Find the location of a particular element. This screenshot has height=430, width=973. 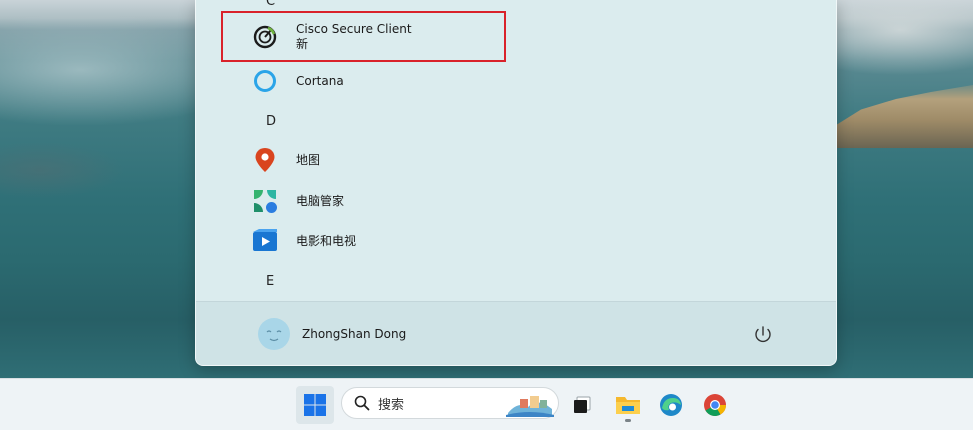

start-button is located at coordinates (315, 405).